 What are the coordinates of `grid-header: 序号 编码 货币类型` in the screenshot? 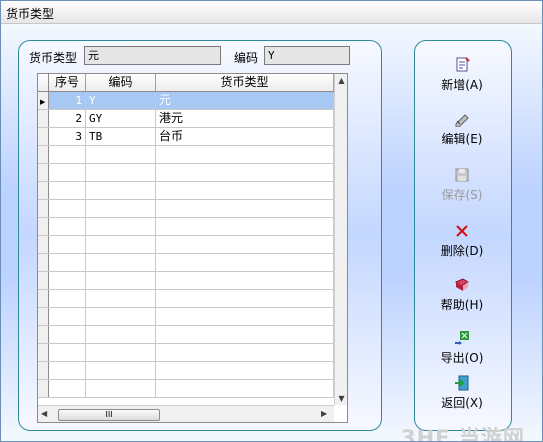 It's located at (186, 83).